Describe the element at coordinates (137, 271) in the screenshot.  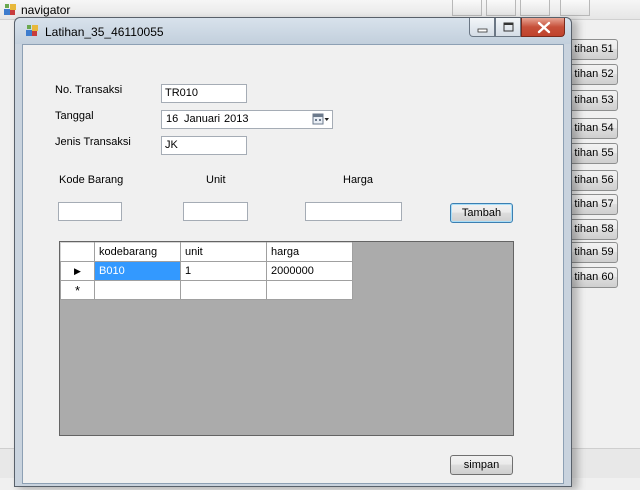
I see `cell-kodebarang: B010` at that location.